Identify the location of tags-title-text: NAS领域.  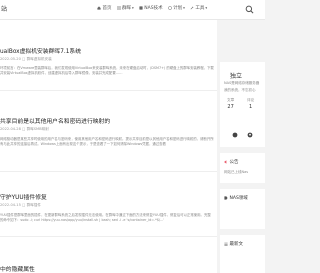
(238, 198).